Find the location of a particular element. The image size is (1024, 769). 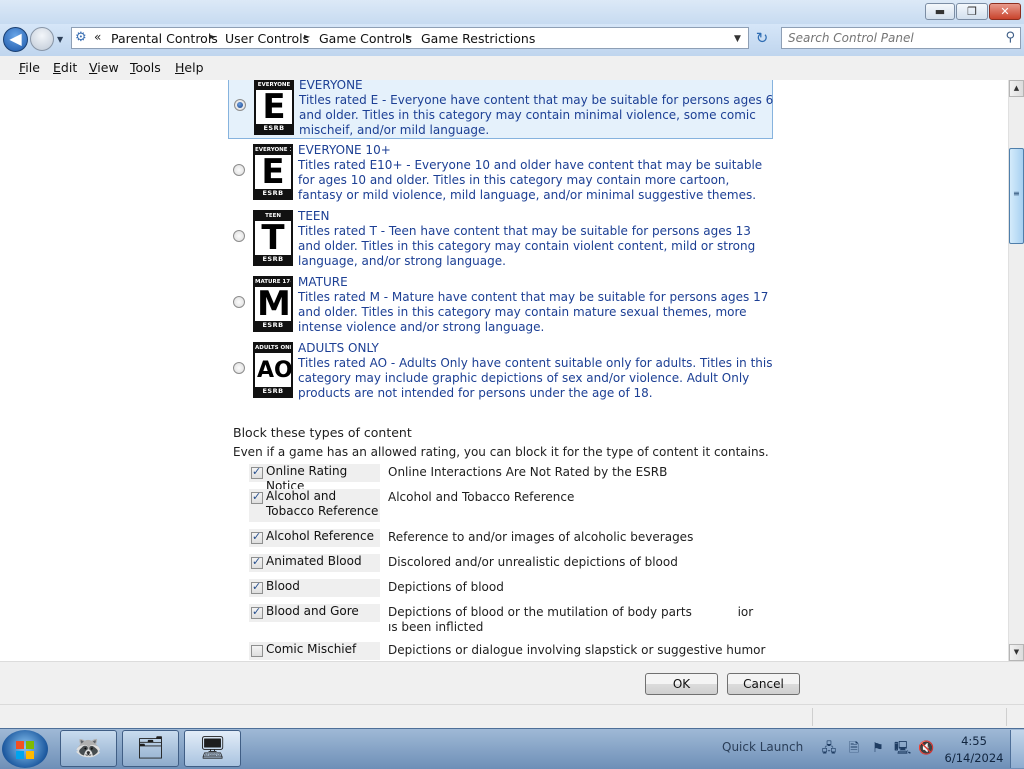

network-icon: 🖧 is located at coordinates (829, 749).